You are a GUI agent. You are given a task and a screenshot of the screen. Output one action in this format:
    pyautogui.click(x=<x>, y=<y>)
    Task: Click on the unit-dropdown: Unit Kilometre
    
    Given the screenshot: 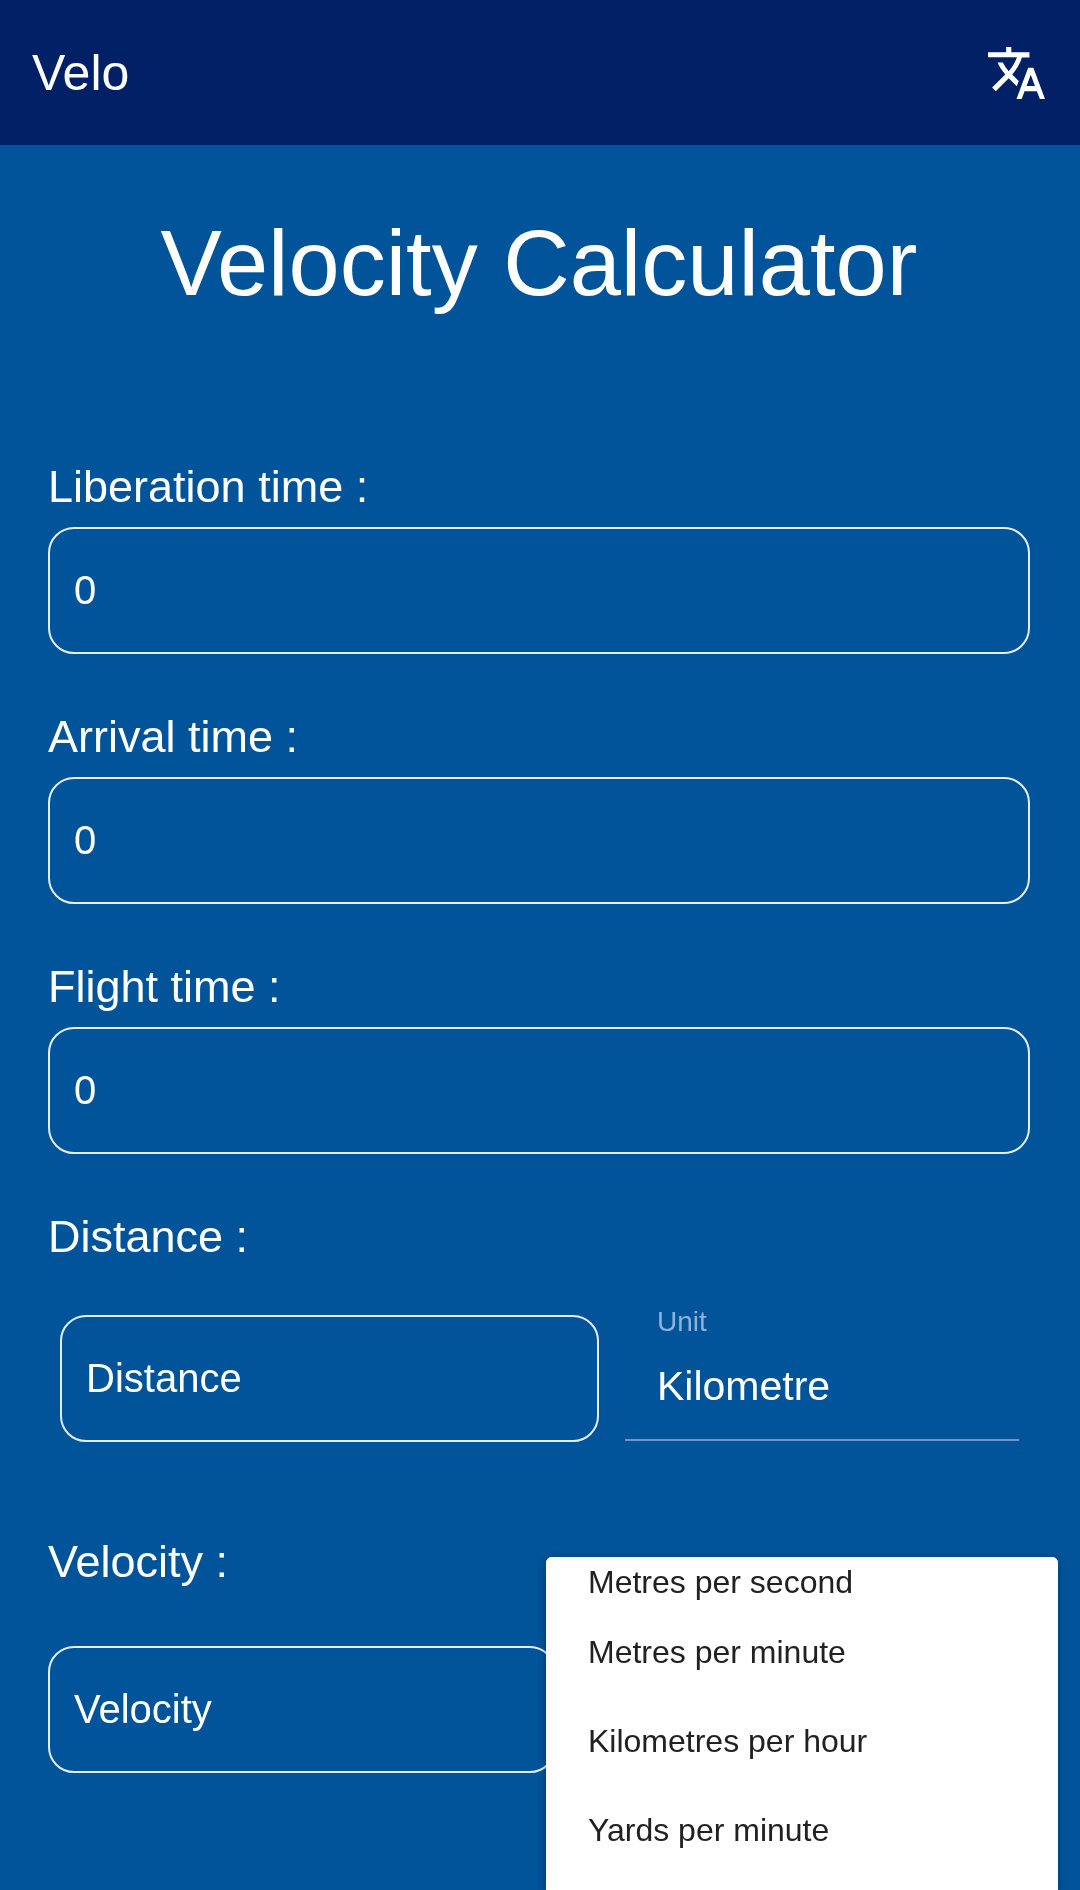 What is the action you would take?
    pyautogui.click(x=822, y=1374)
    